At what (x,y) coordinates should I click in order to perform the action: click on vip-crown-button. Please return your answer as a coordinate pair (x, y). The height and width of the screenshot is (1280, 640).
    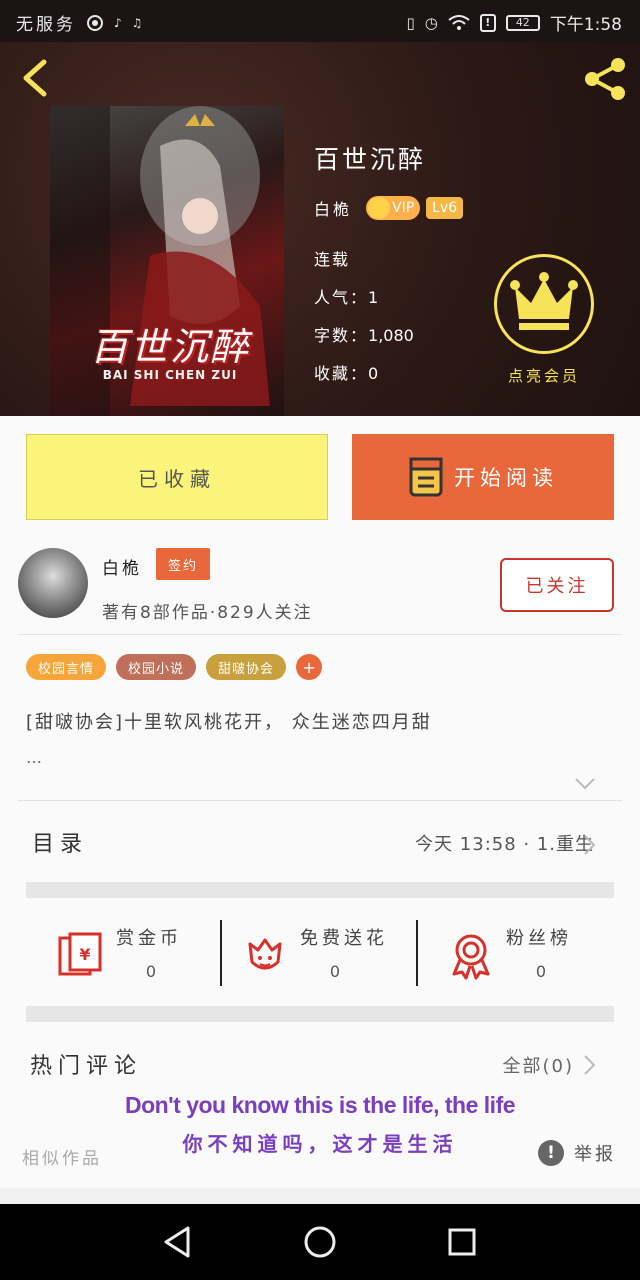
    Looking at the image, I should click on (544, 304).